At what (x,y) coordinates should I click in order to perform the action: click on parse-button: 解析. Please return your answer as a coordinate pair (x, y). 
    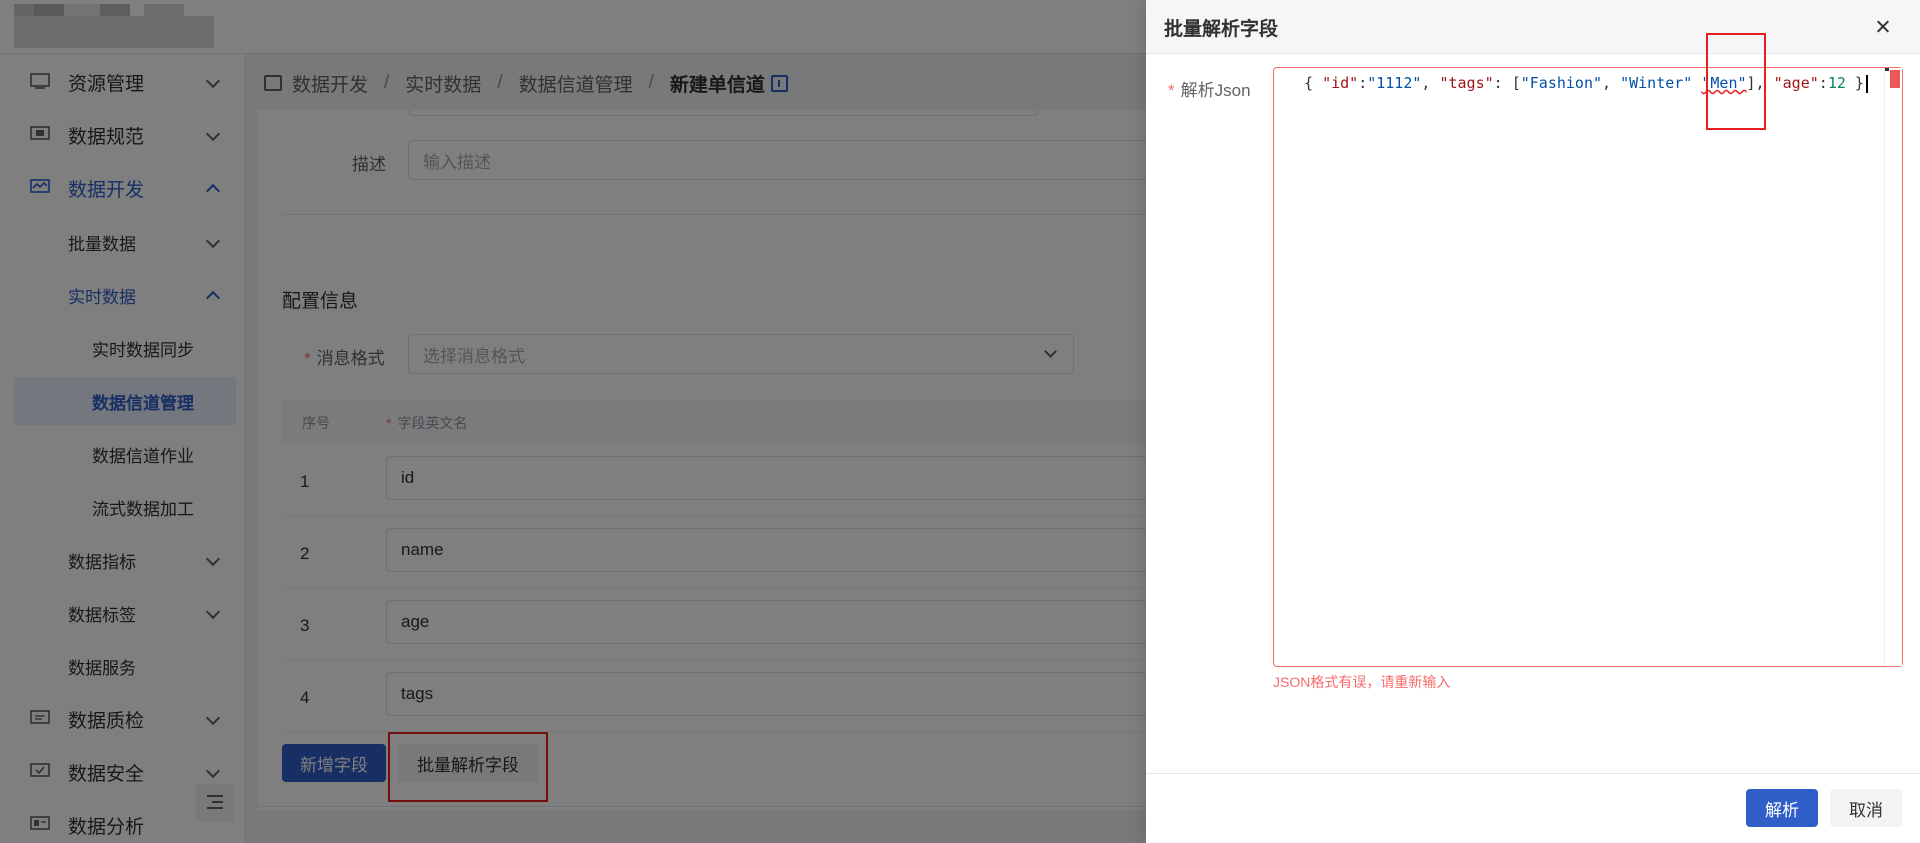
    Looking at the image, I should click on (1782, 808).